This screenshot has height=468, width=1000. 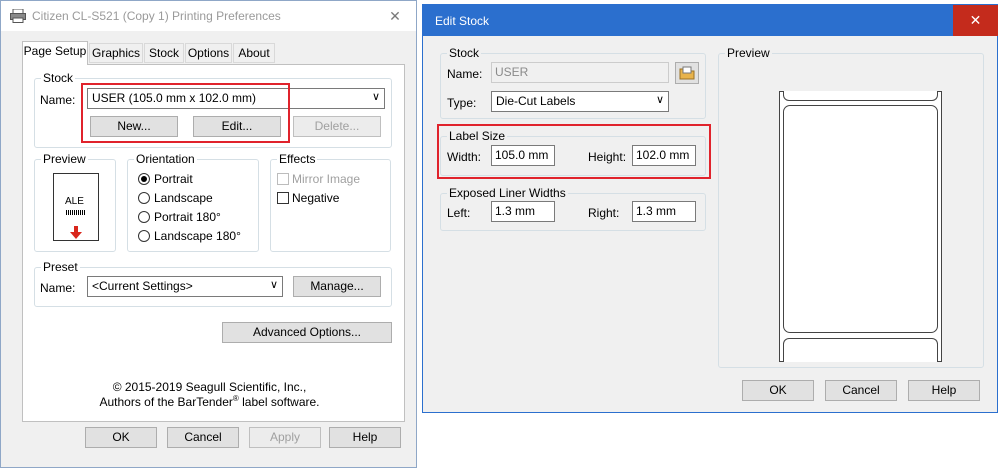 What do you see at coordinates (209, 387) in the screenshot?
I see `copyright-line-1: © 2015-2019 Seagull Scientific, Inc.,` at bounding box center [209, 387].